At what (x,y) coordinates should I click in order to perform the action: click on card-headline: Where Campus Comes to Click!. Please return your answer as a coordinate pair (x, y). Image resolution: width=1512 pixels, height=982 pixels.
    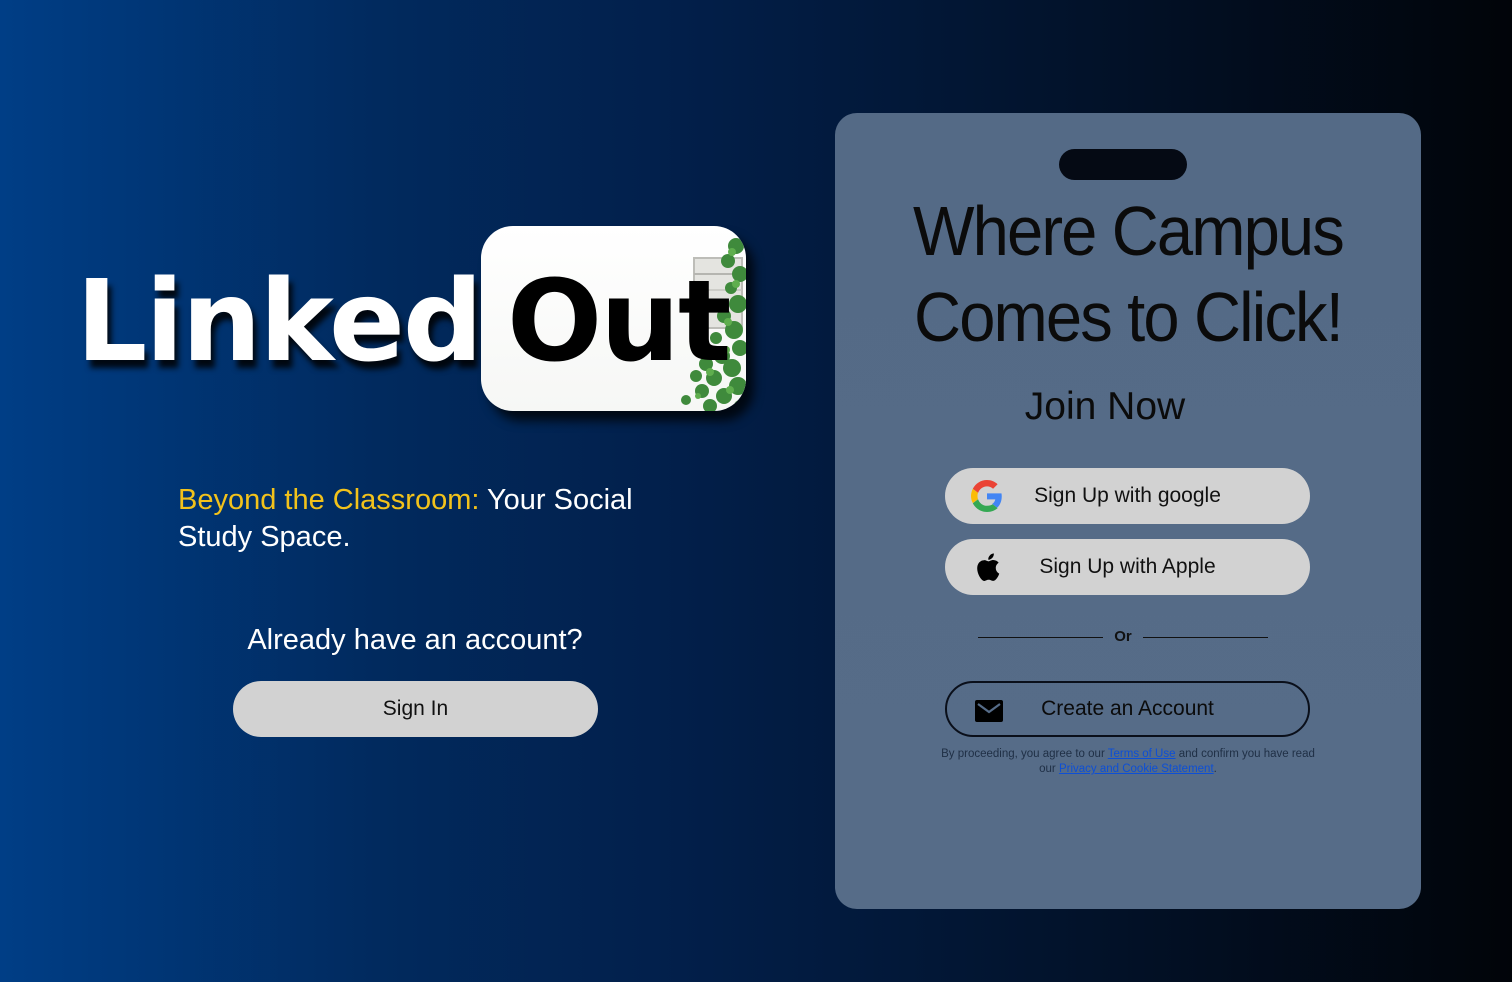
    Looking at the image, I should click on (1129, 274).